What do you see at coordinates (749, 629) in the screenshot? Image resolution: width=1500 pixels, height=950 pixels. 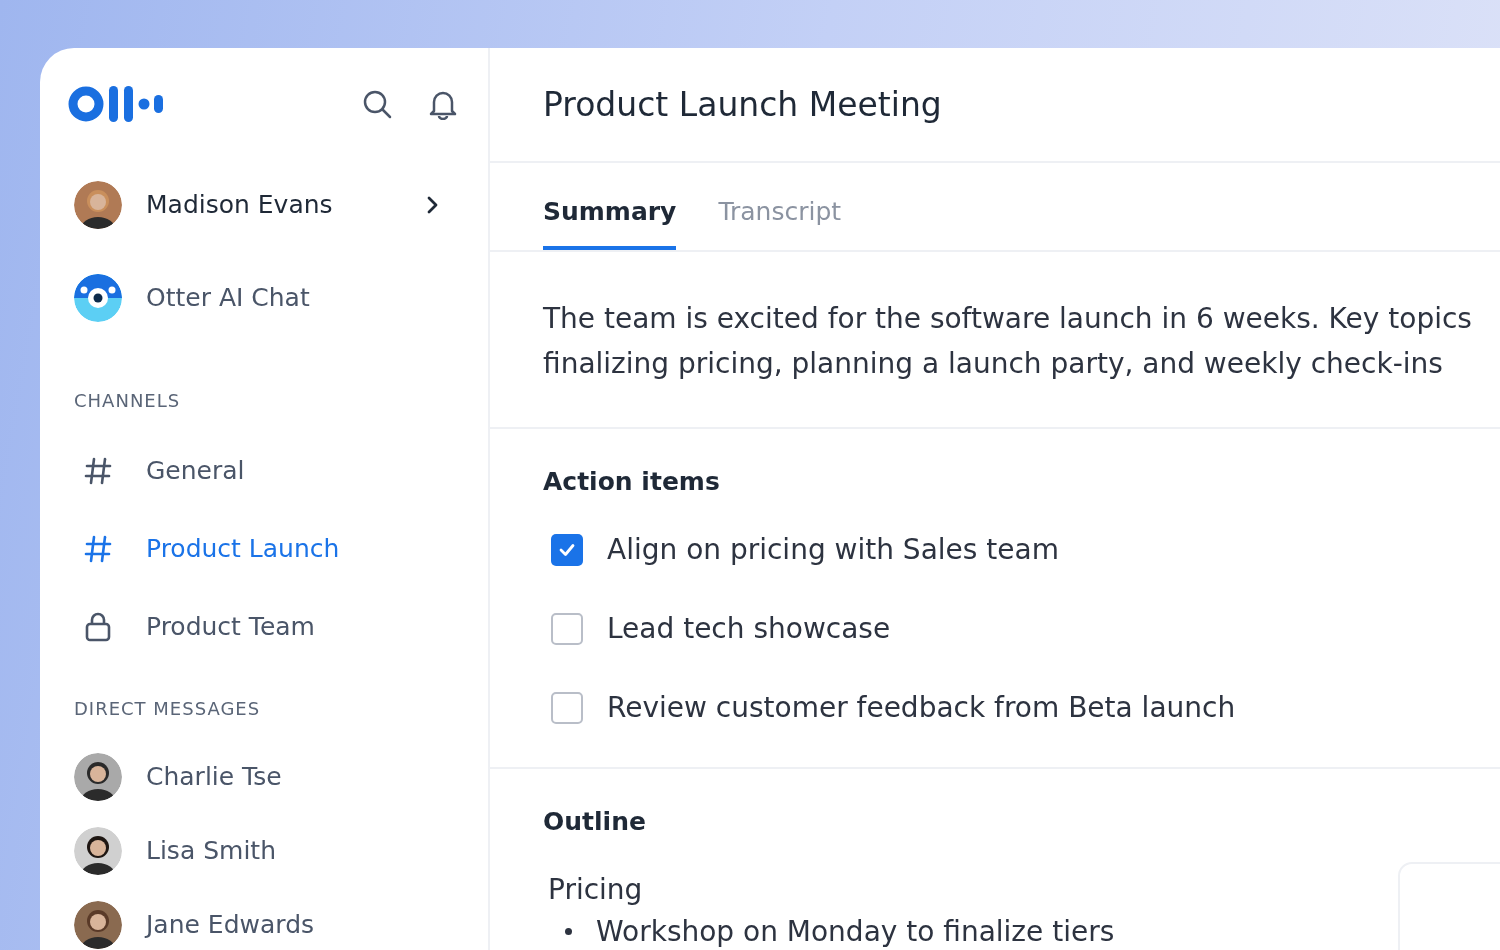 I see `action-item-text: Lead tech showcase` at bounding box center [749, 629].